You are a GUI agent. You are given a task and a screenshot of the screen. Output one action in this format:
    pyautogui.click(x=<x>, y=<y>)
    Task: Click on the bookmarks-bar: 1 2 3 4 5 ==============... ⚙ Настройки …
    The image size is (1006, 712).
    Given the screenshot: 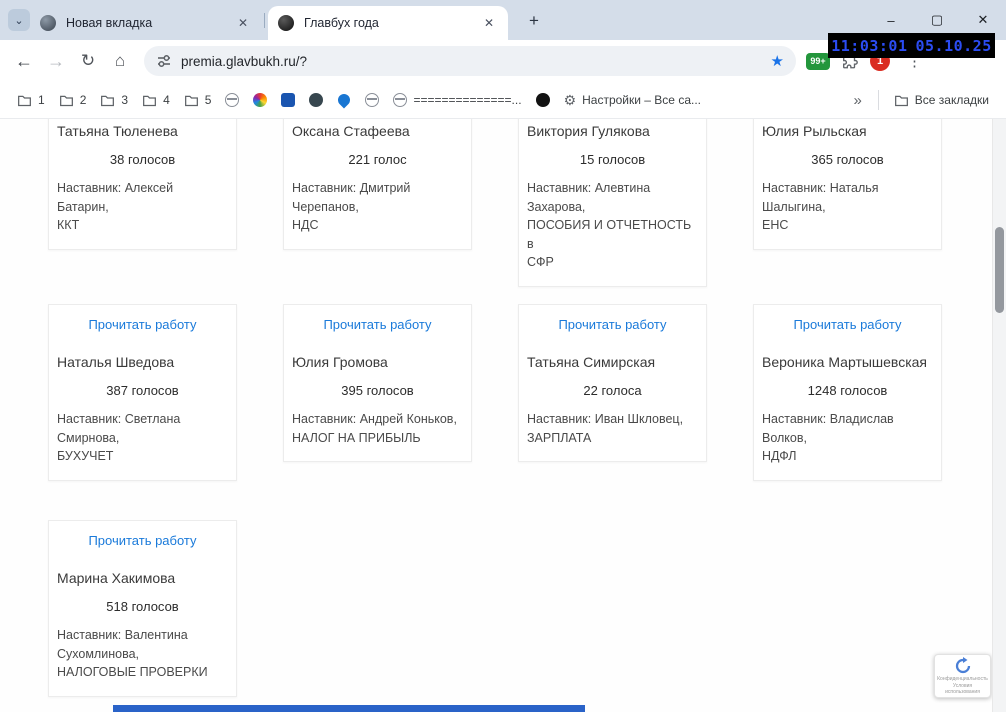 What is the action you would take?
    pyautogui.click(x=503, y=100)
    